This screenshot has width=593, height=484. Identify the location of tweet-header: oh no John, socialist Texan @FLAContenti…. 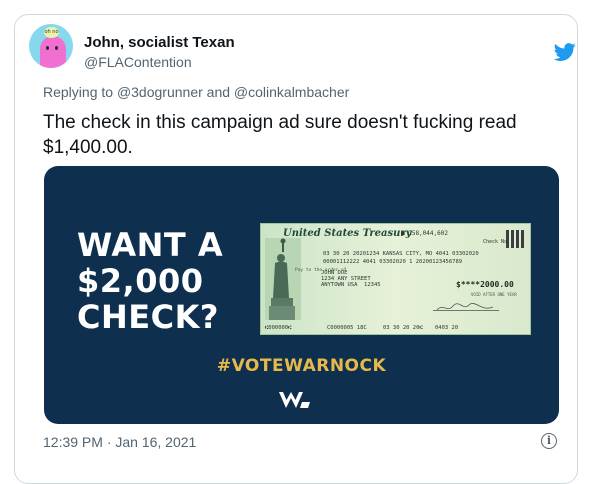
(302, 44).